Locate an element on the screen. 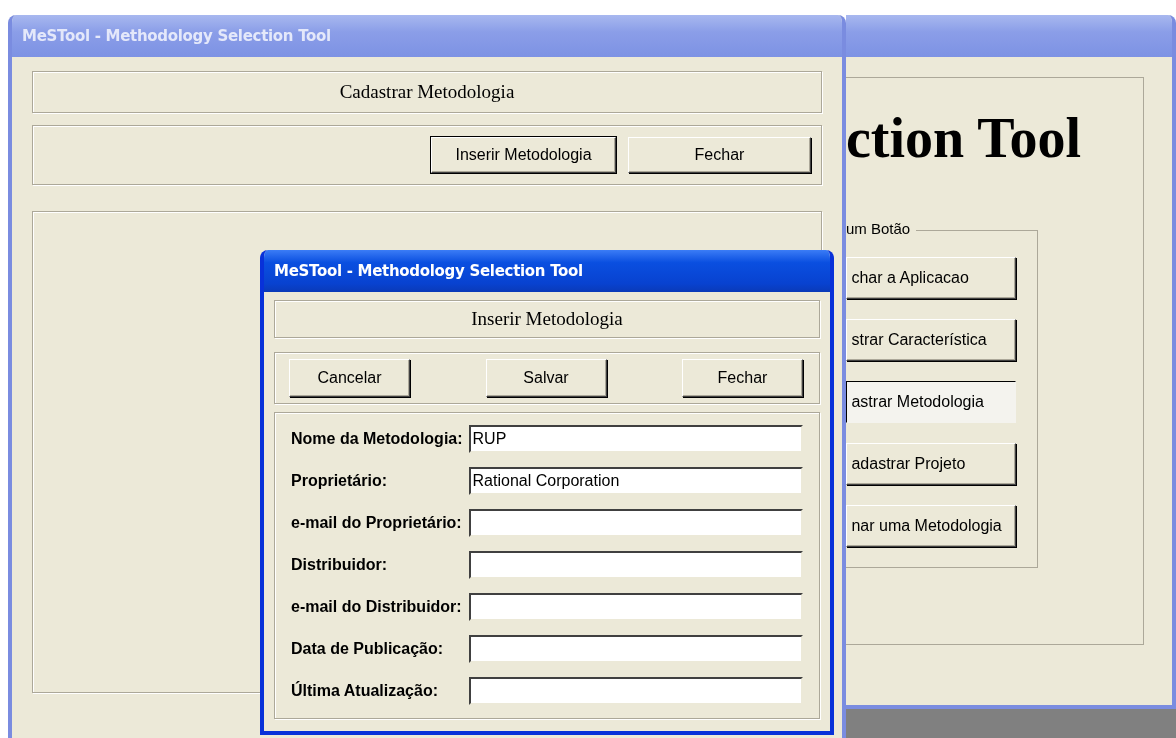  field-label: Nome da Metodologia: is located at coordinates (377, 439).